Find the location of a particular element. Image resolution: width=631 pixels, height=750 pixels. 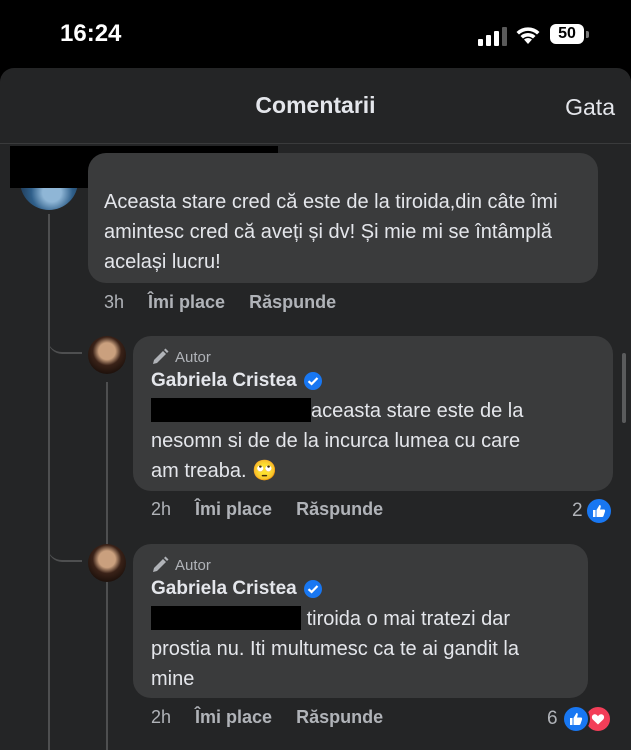

cellular-signal-icon is located at coordinates (492, 36).